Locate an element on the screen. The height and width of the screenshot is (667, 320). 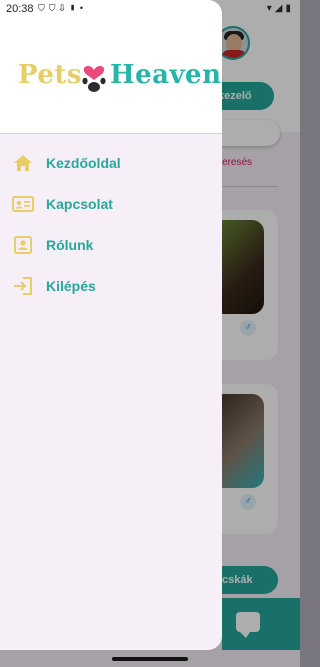
signal-icon: ◢ is located at coordinates (280, 8).